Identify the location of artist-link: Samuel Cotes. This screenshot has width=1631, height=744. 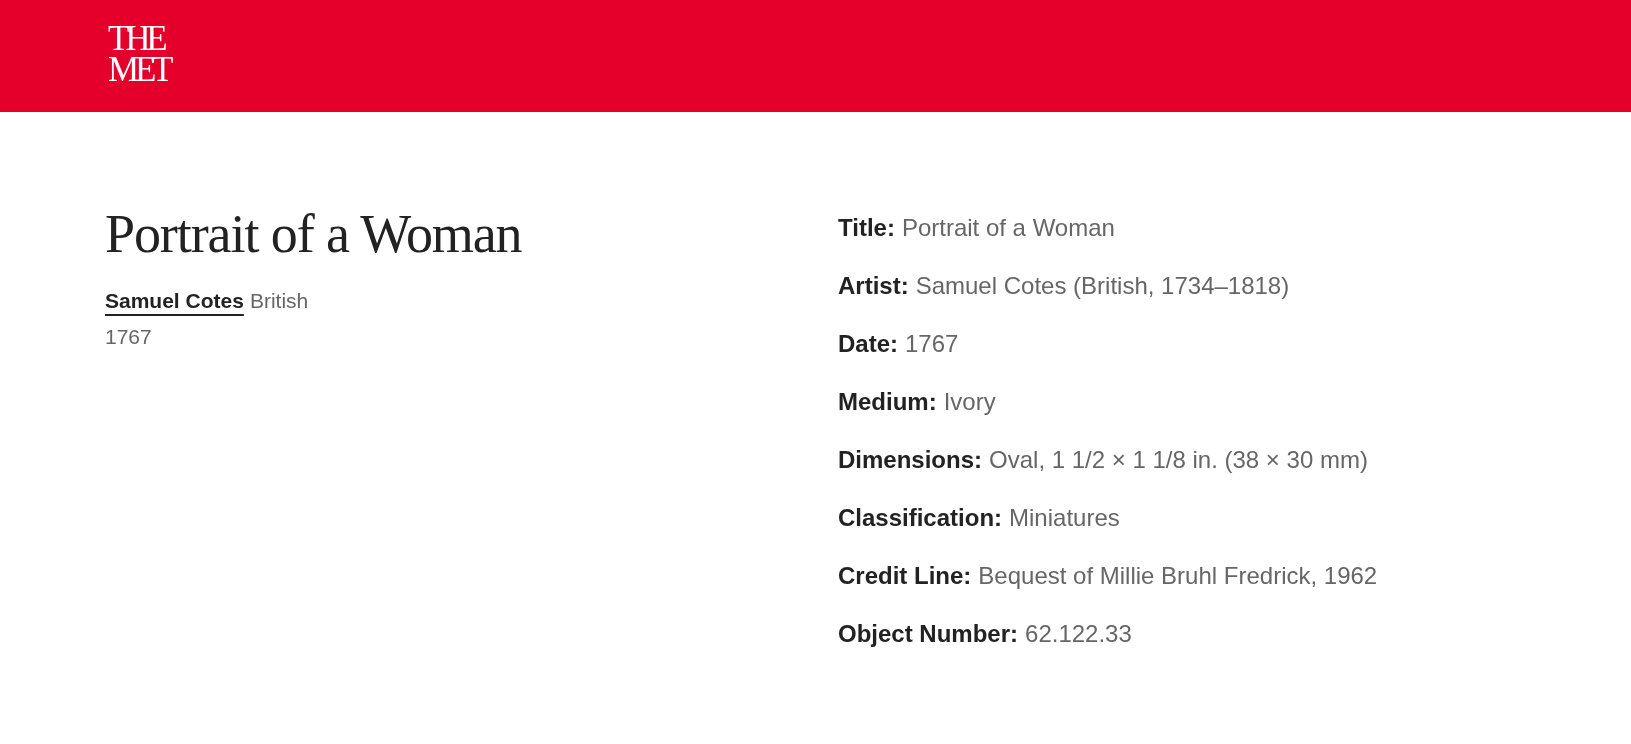
(174, 301).